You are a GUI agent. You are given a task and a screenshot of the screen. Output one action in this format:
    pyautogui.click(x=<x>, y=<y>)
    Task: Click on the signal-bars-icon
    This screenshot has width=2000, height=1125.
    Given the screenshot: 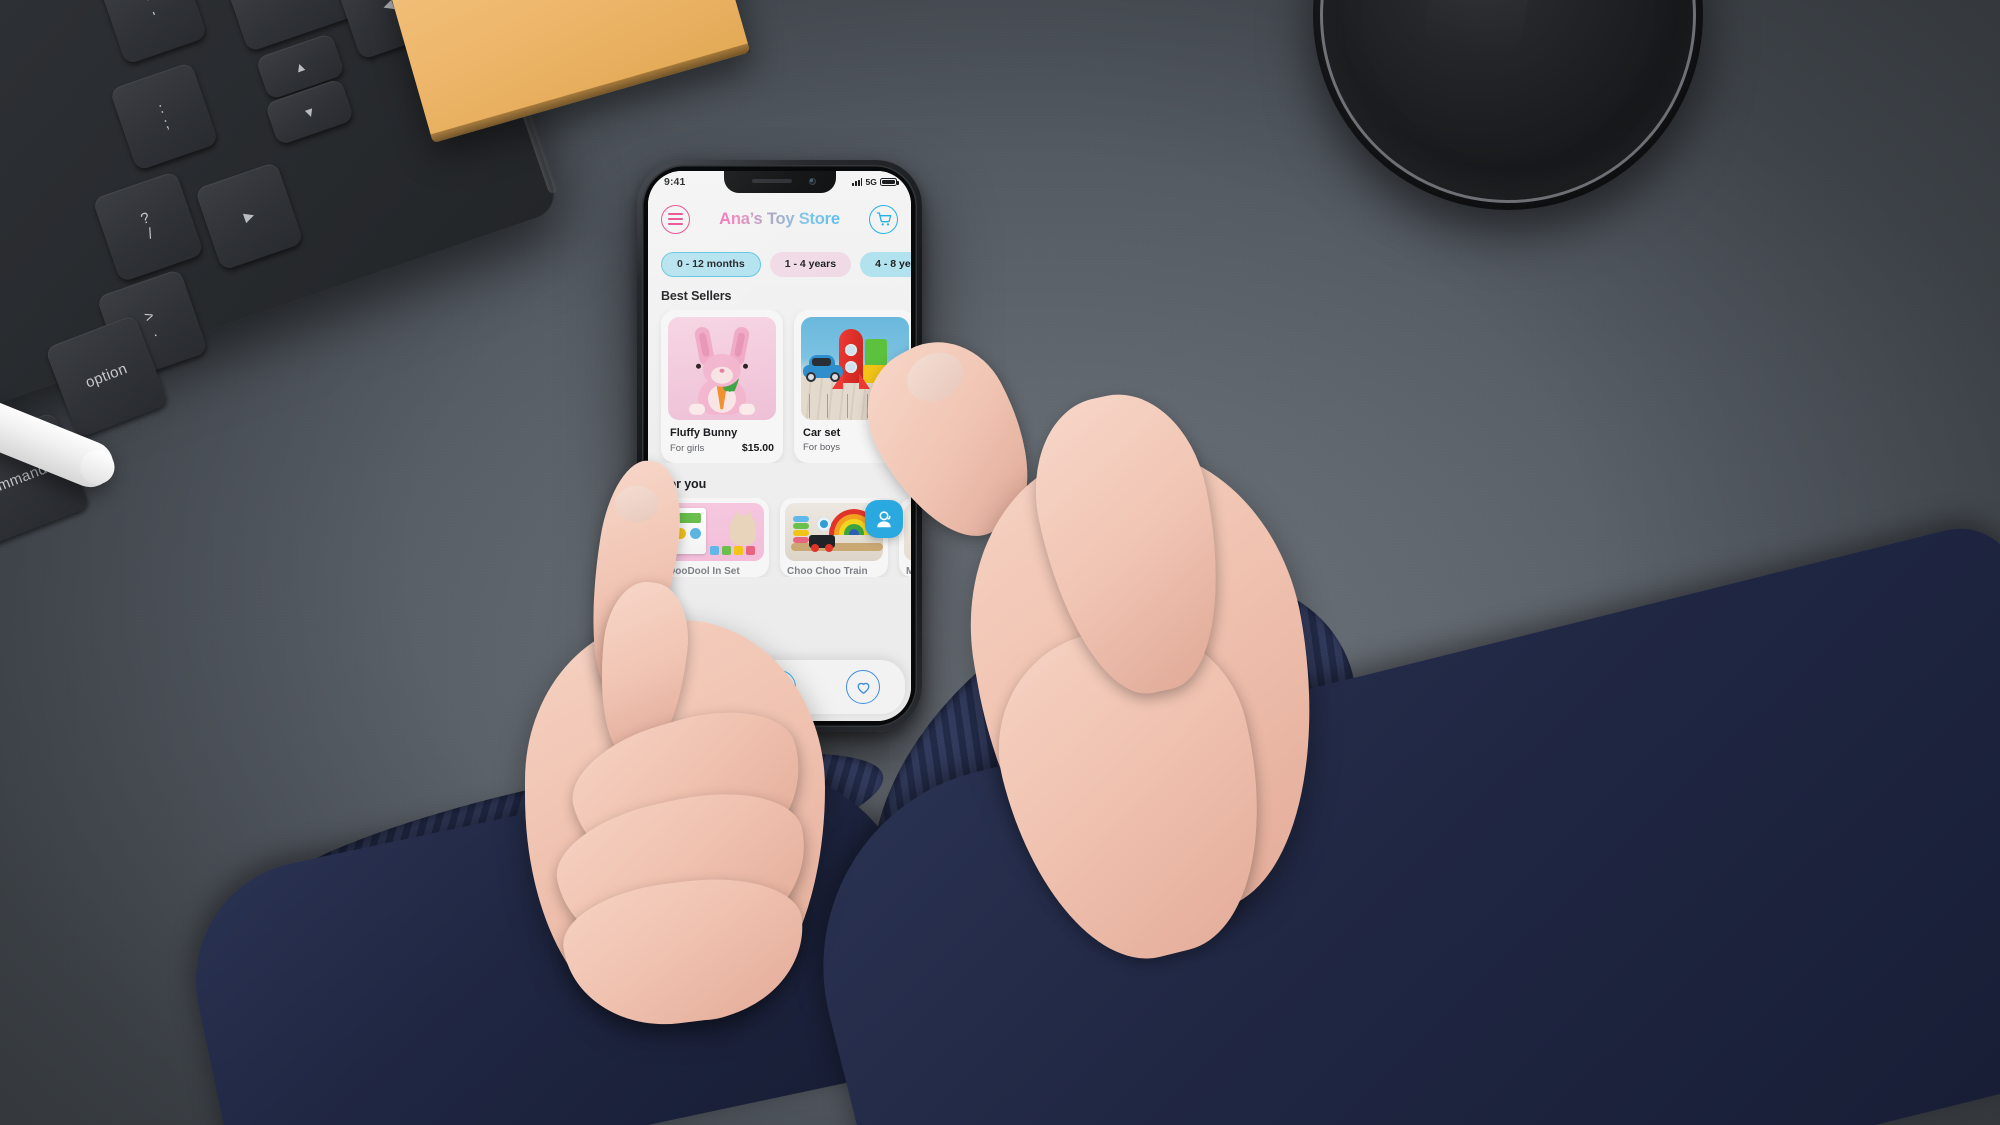 What is the action you would take?
    pyautogui.click(x=857, y=182)
    